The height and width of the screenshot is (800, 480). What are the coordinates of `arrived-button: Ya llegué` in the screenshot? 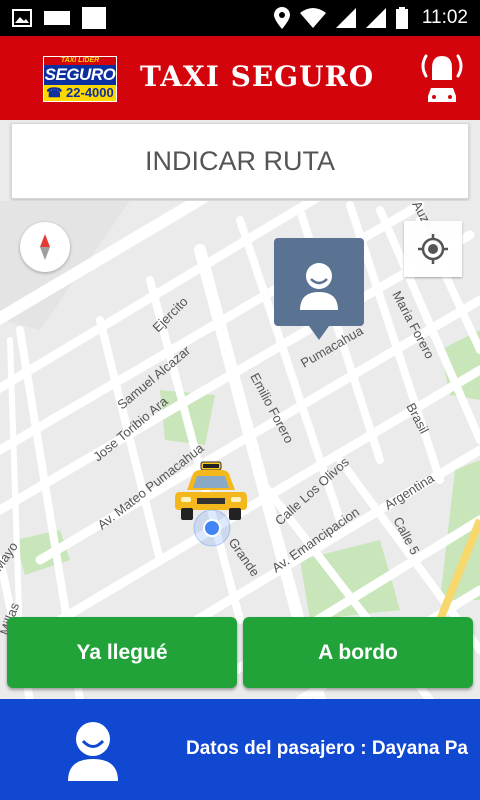 It's located at (122, 652).